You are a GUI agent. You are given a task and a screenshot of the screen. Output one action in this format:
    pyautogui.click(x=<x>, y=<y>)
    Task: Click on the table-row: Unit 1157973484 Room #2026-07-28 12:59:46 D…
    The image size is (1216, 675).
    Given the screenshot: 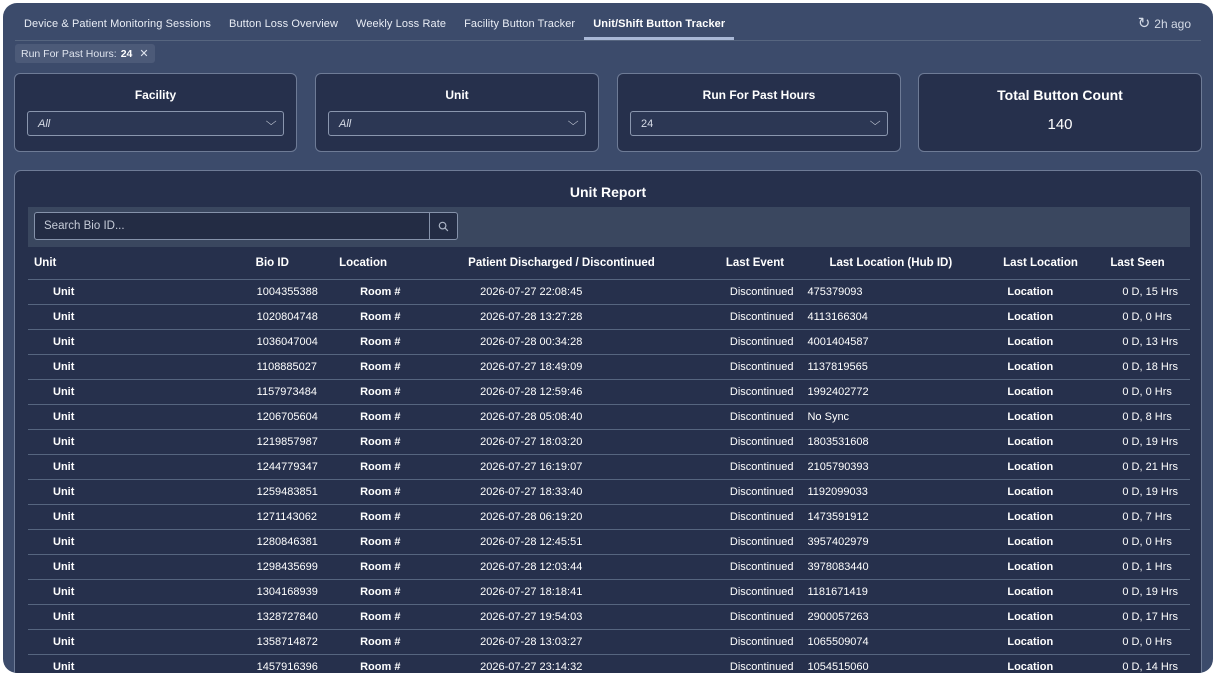 What is the action you would take?
    pyautogui.click(x=609, y=392)
    